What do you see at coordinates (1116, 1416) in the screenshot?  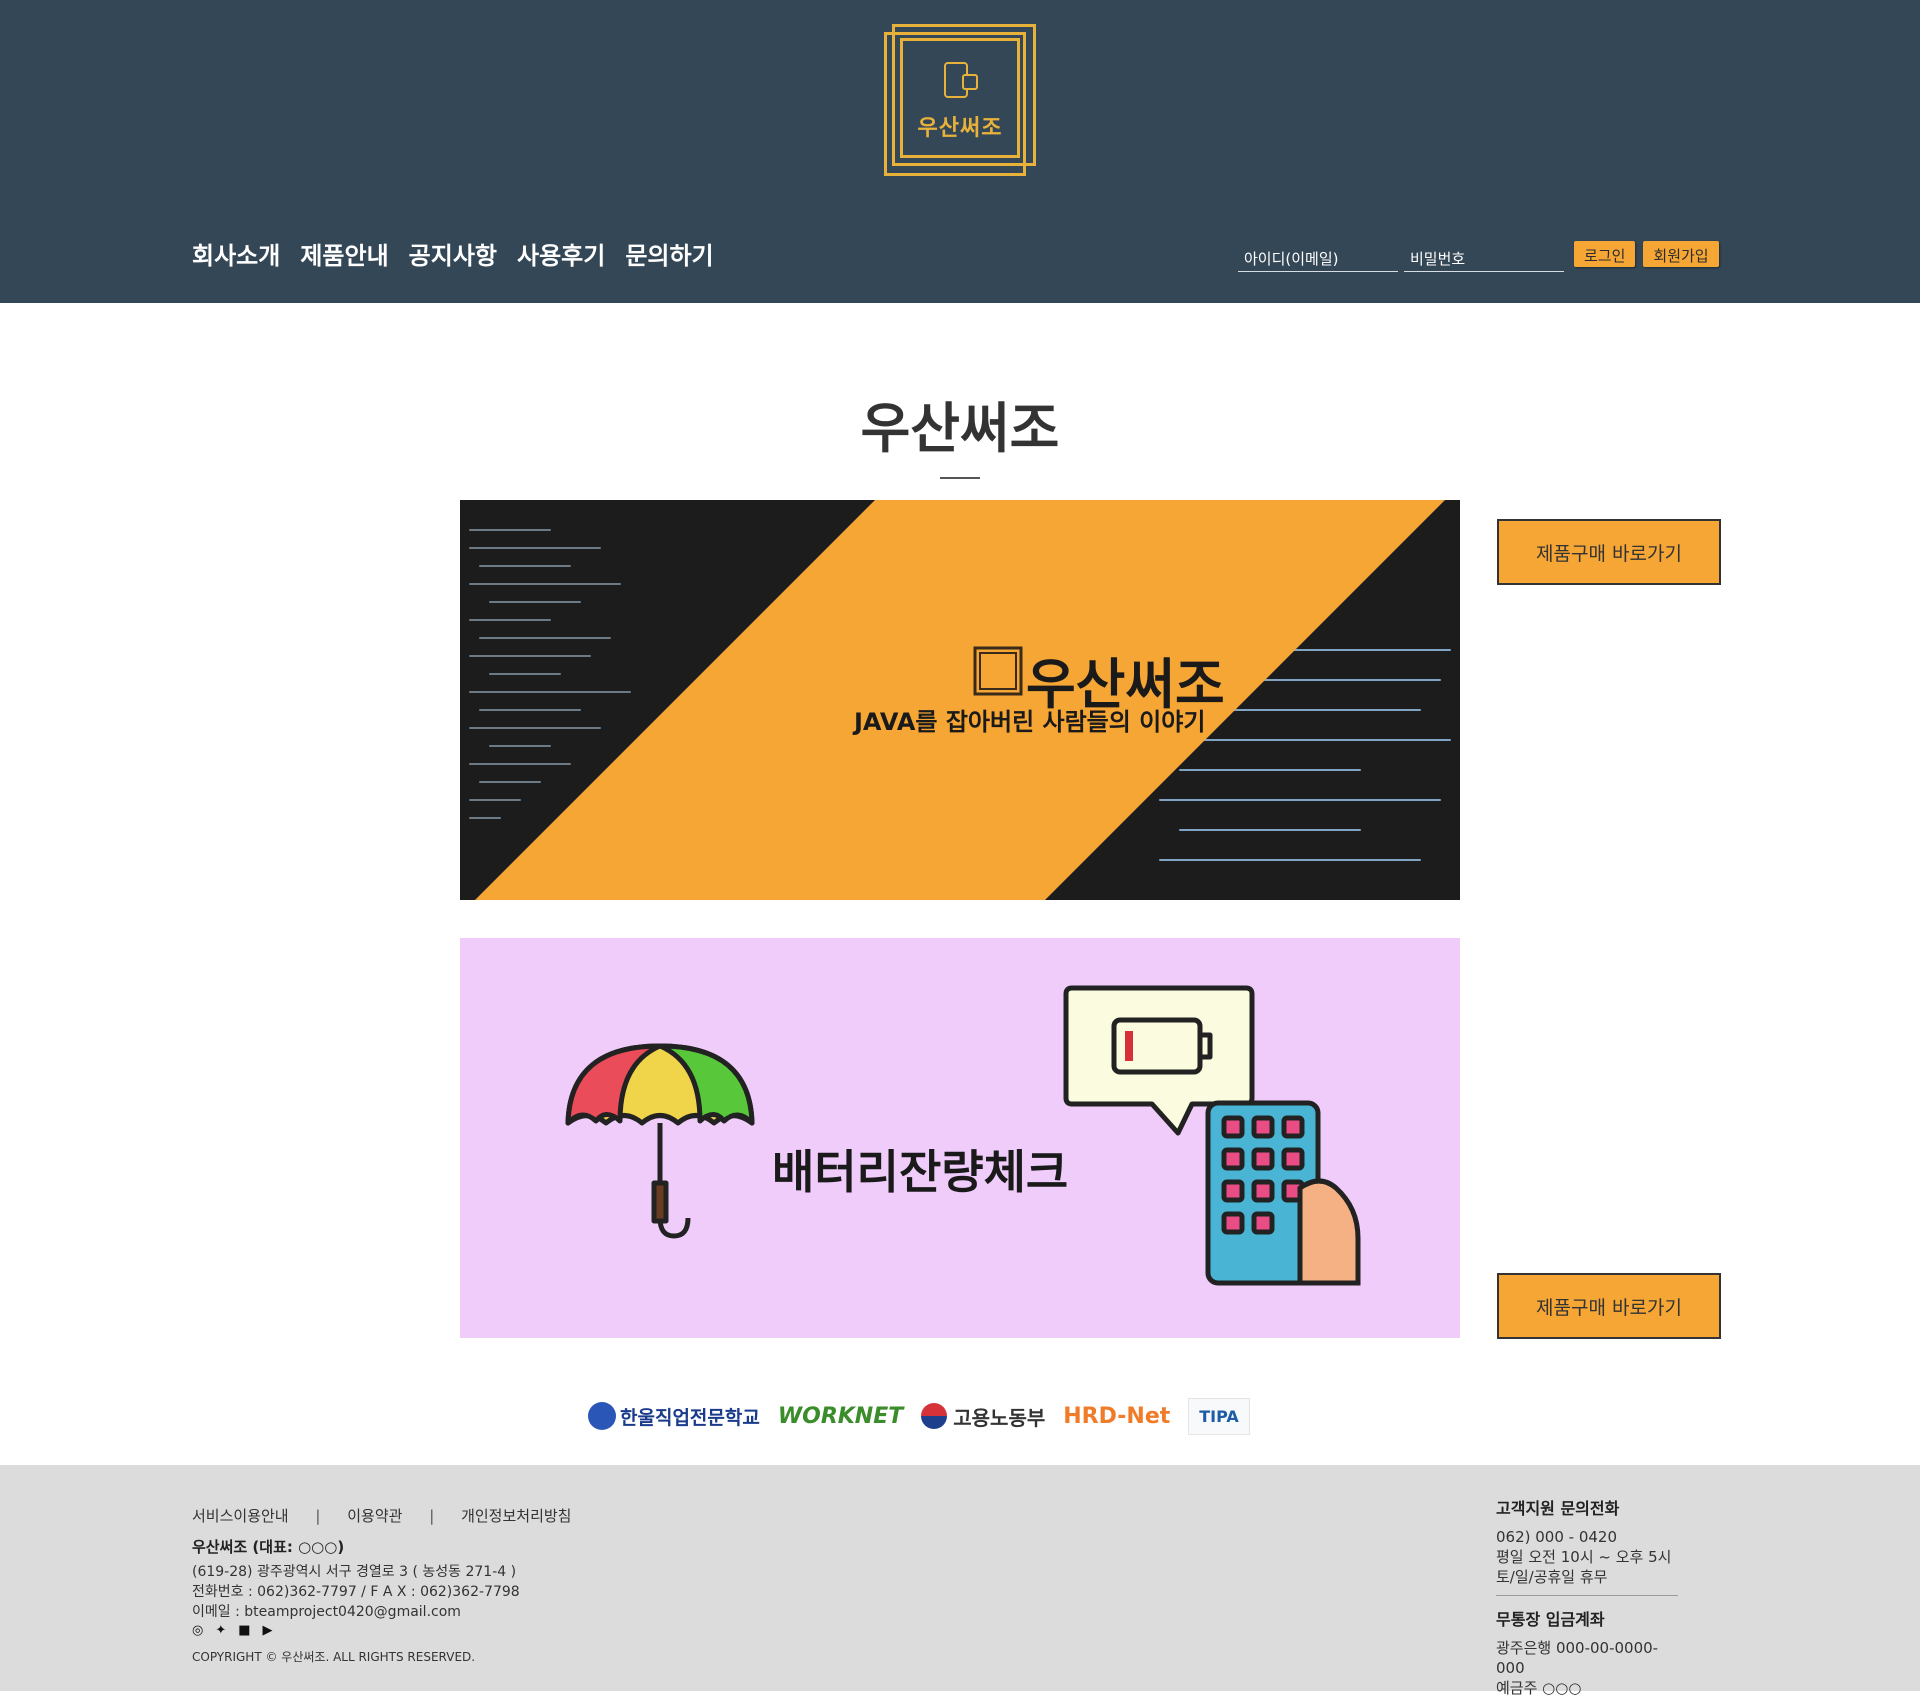 I see `partner-hrdnet: HRD-Net` at bounding box center [1116, 1416].